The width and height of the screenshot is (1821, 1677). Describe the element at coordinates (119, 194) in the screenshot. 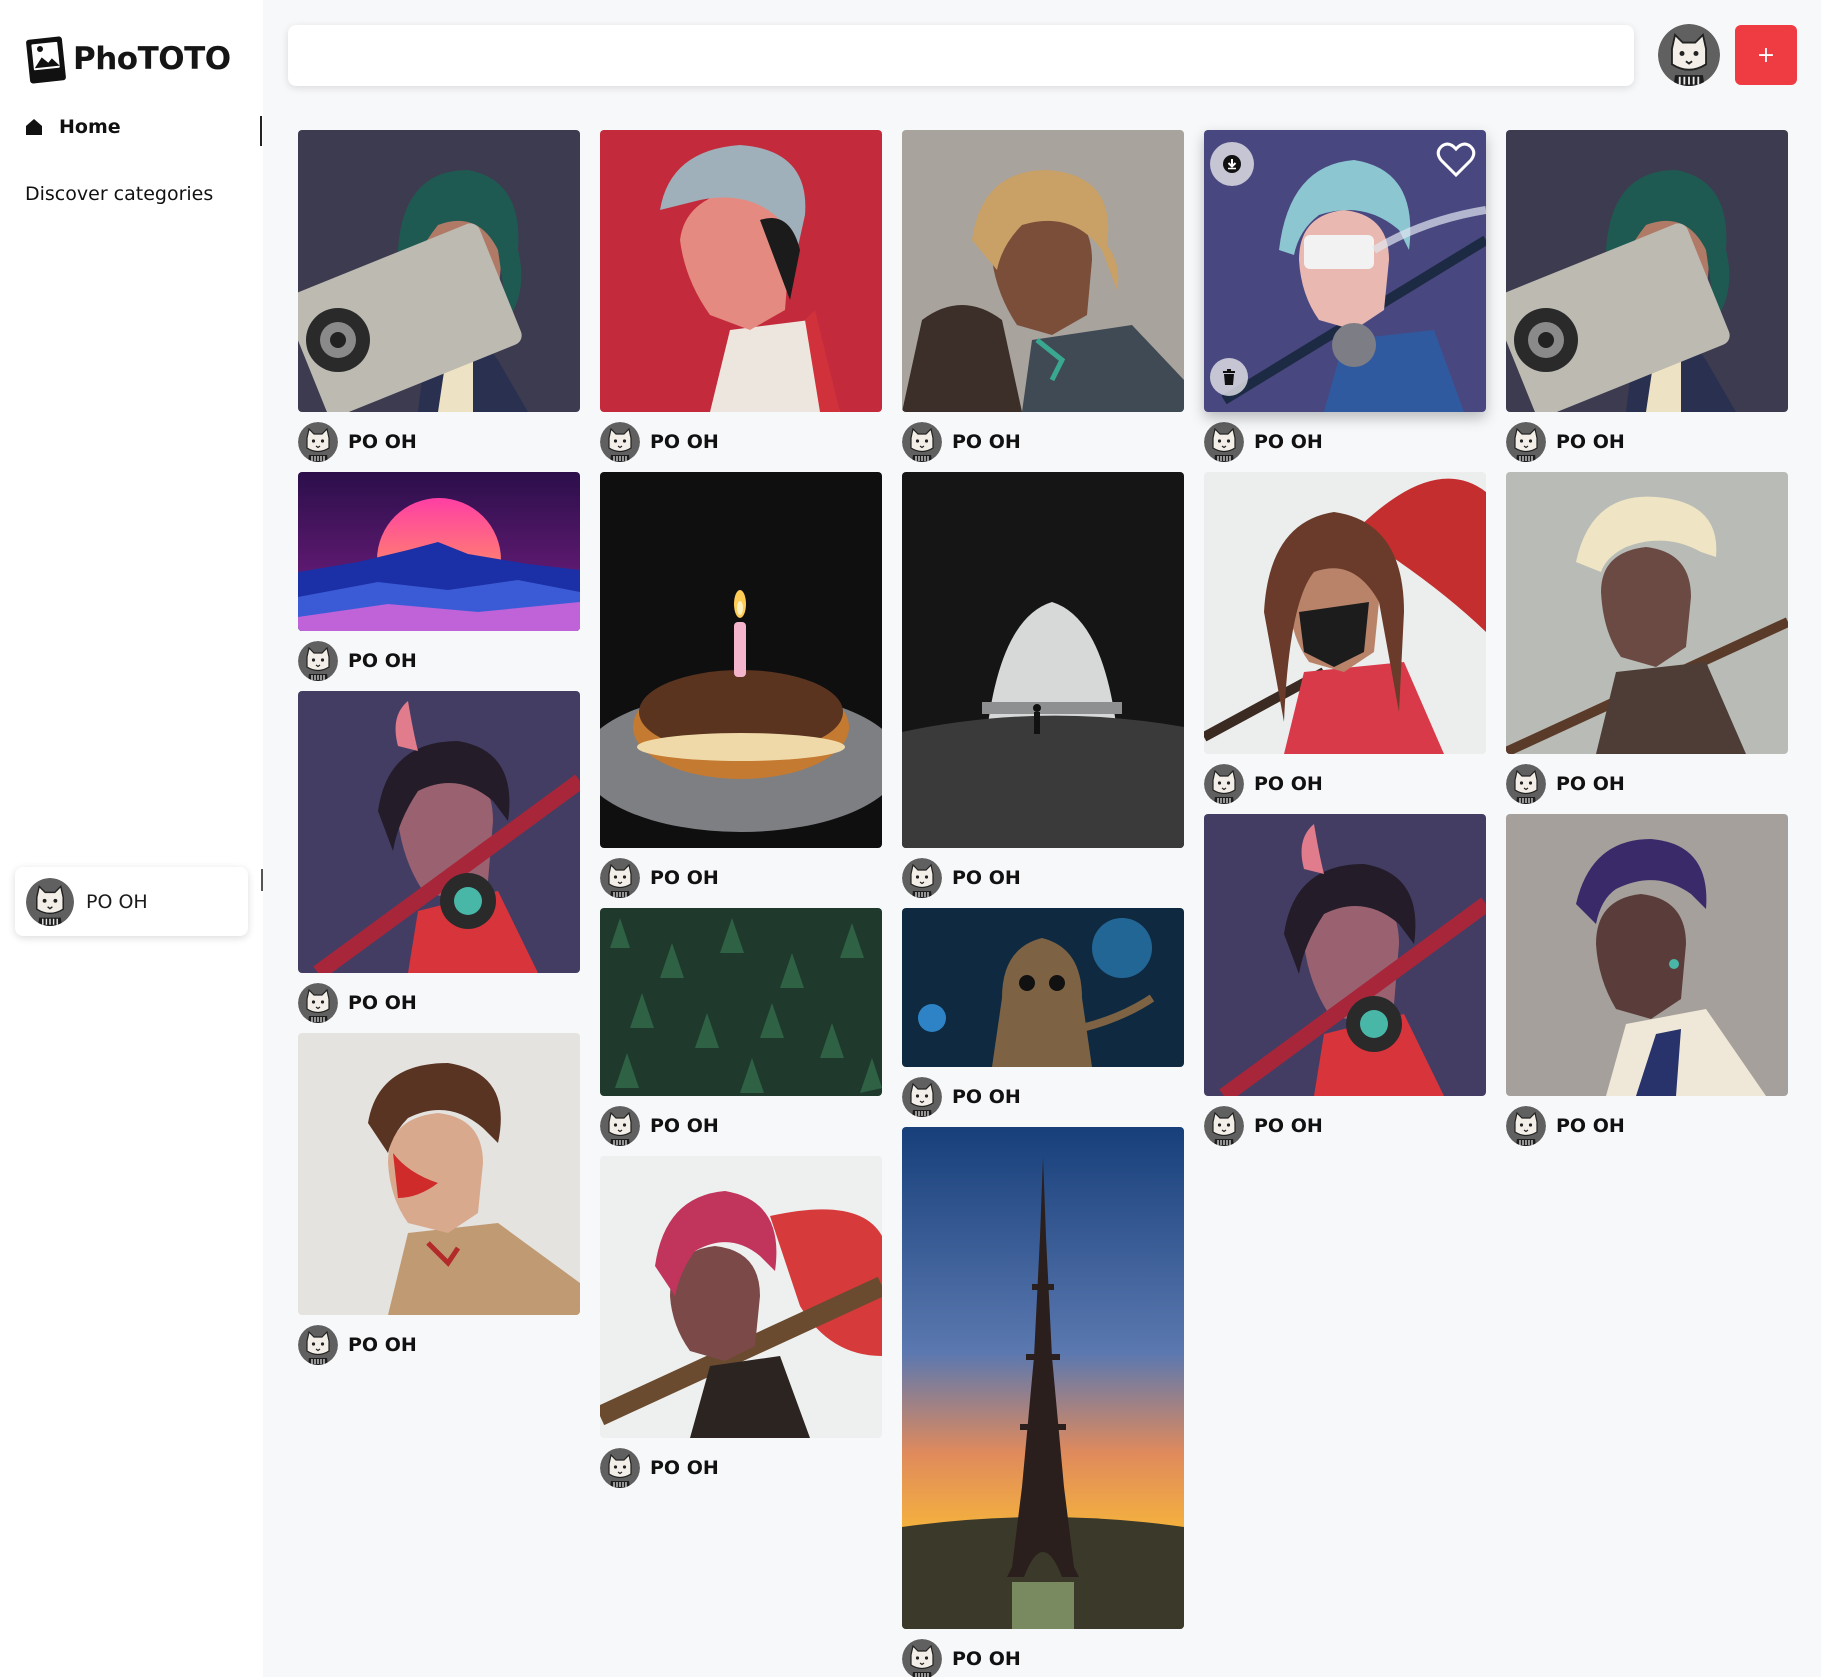

I see `sidebar-item-discover-categories: Discover categories` at that location.